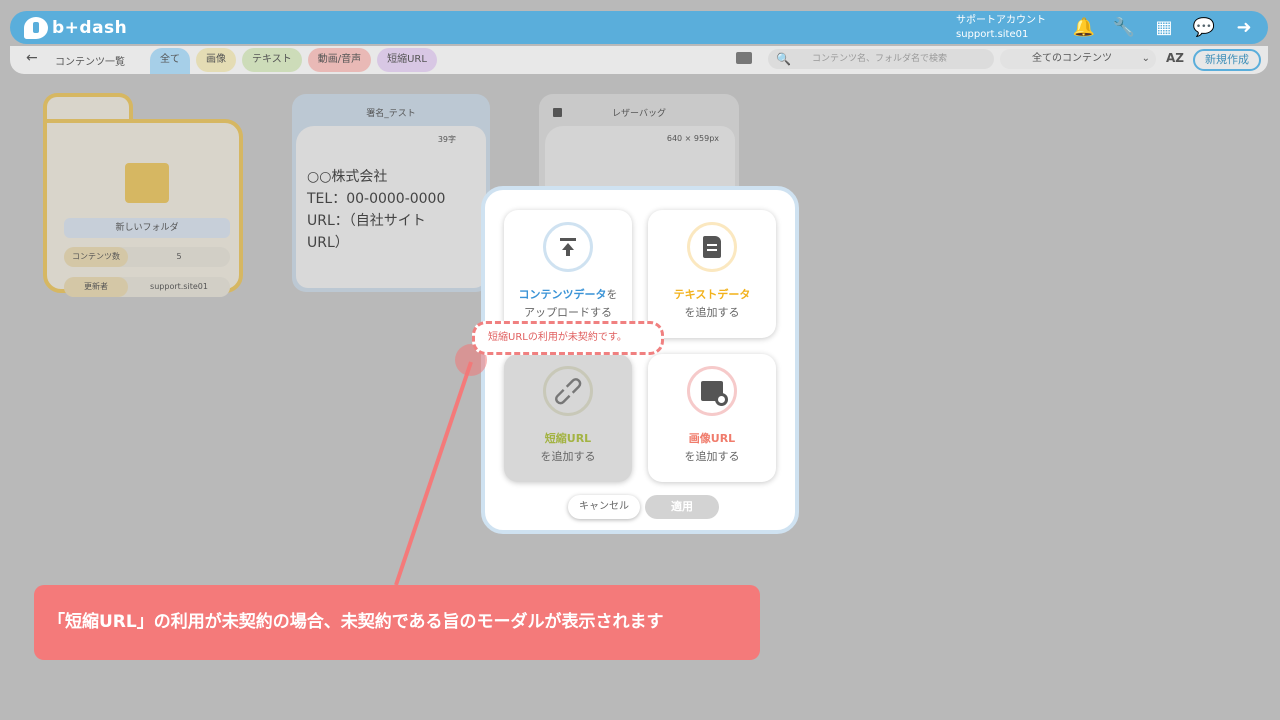 This screenshot has width=1280, height=720. What do you see at coordinates (682, 507) in the screenshot?
I see `apply-button: 適用` at bounding box center [682, 507].